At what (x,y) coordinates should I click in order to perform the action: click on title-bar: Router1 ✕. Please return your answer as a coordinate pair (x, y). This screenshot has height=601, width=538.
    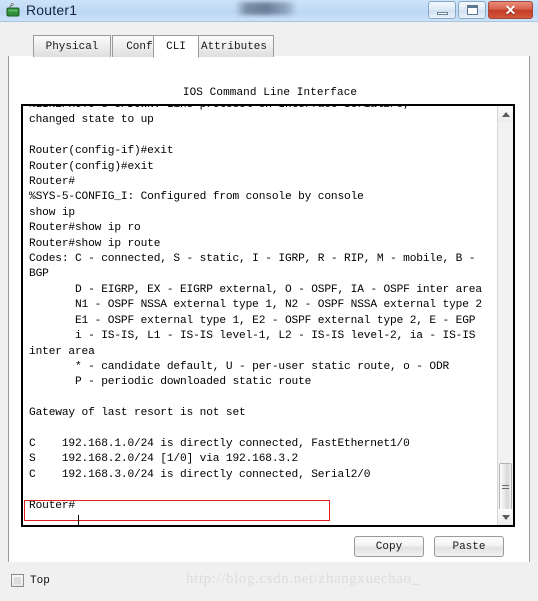
    Looking at the image, I should click on (269, 11).